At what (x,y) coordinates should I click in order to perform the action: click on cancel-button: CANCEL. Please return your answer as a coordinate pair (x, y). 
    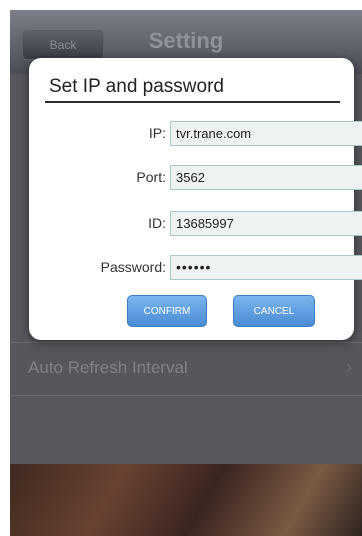
    Looking at the image, I should click on (274, 311).